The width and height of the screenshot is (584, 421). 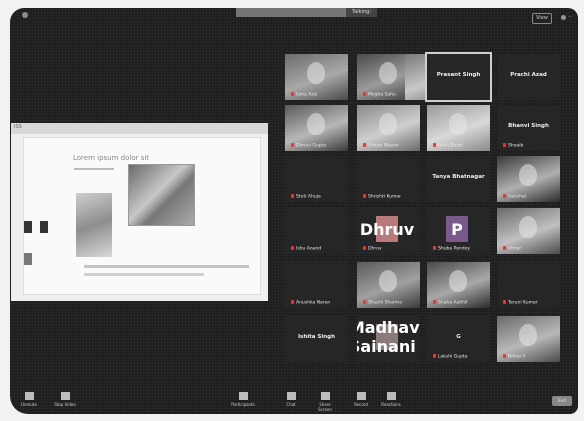 What do you see at coordinates (139, 128) in the screenshot?
I see `shared-window-titlebar: ISS` at bounding box center [139, 128].